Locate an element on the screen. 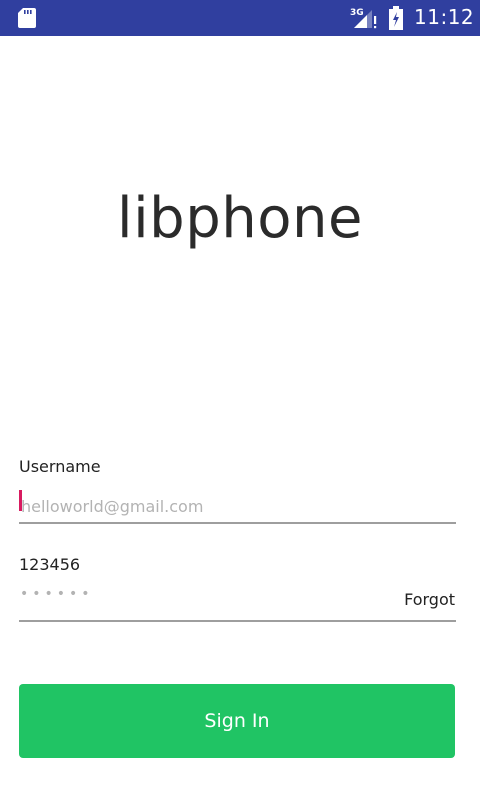 The height and width of the screenshot is (800, 480). forgot-link: Forgot is located at coordinates (429, 599).